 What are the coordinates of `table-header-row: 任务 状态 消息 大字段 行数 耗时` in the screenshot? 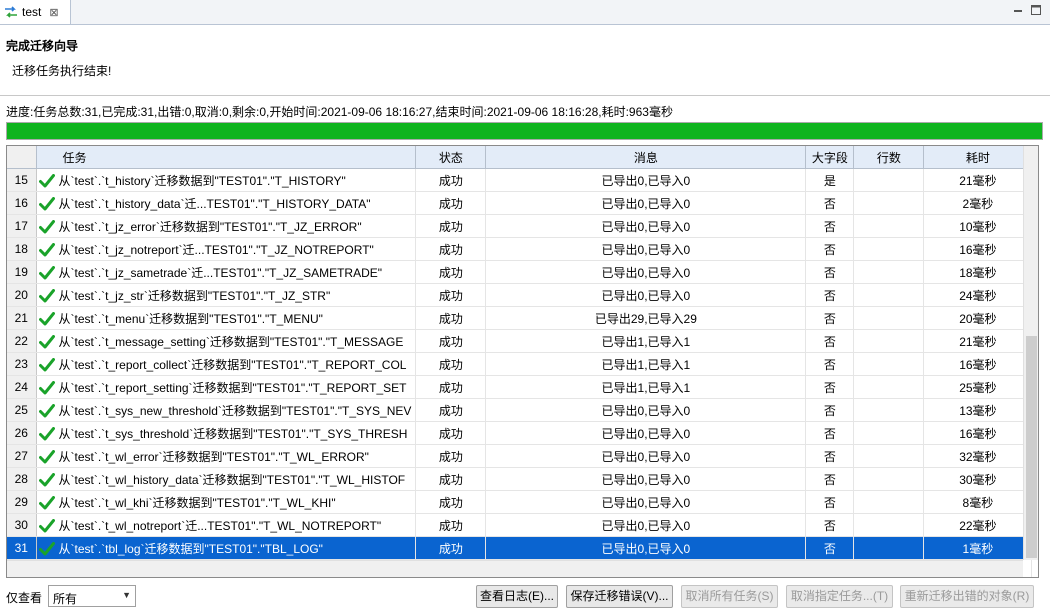 It's located at (520, 157).